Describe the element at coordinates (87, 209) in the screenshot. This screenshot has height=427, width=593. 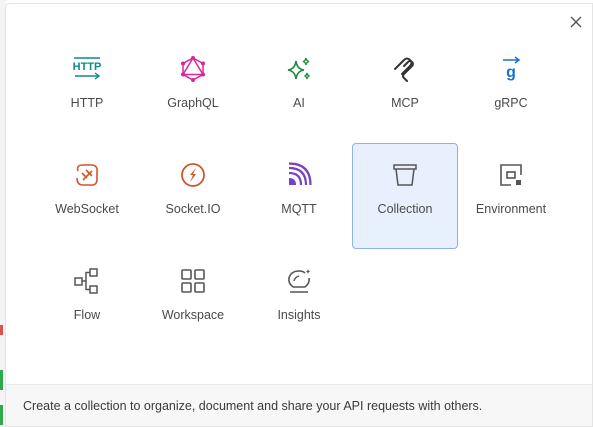
I see `tile-label: WebSocket` at that location.